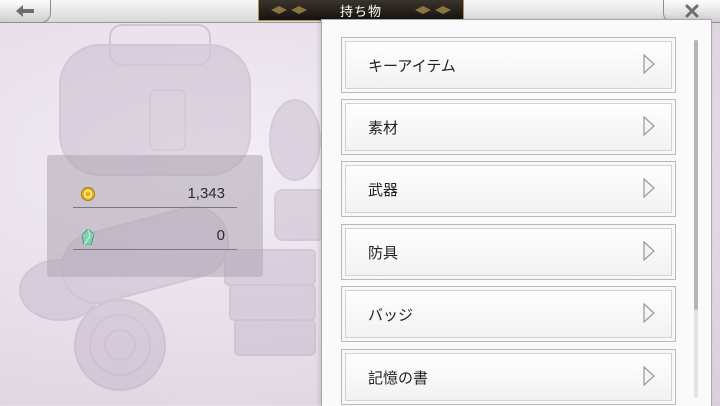 This screenshot has width=720, height=406. I want to click on page-title: 持ち物, so click(360, 12).